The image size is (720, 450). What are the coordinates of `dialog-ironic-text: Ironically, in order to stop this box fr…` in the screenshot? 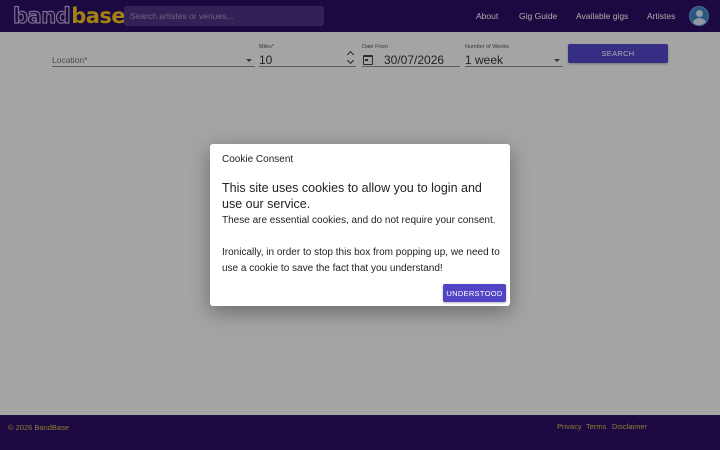 It's located at (361, 260).